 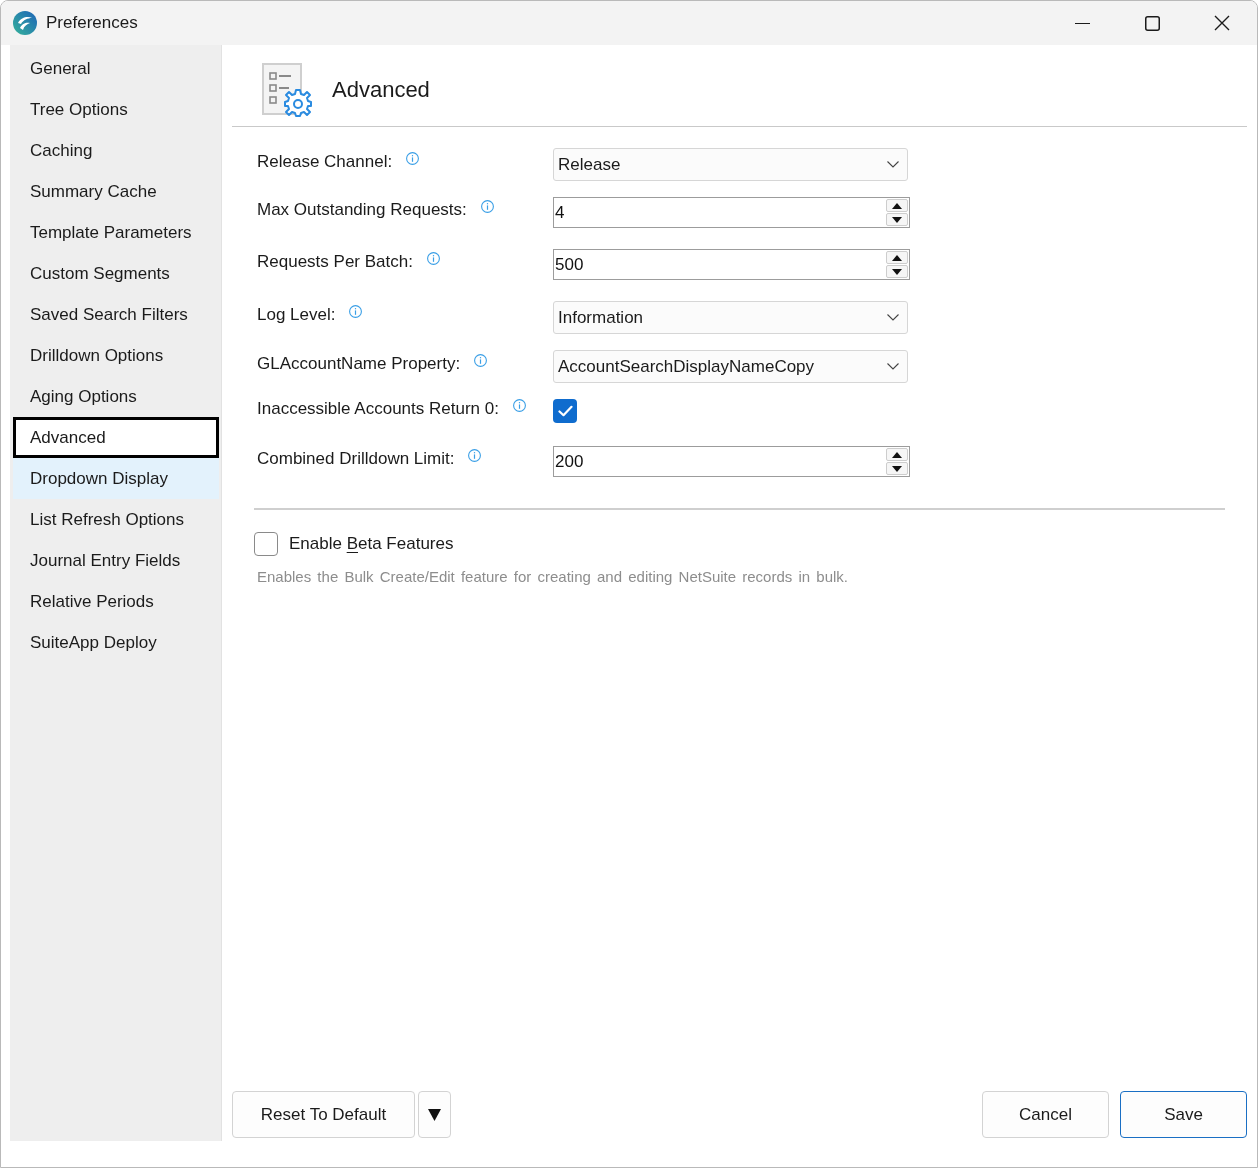 I want to click on sidebar-item: Template Parameters, so click(x=116, y=232).